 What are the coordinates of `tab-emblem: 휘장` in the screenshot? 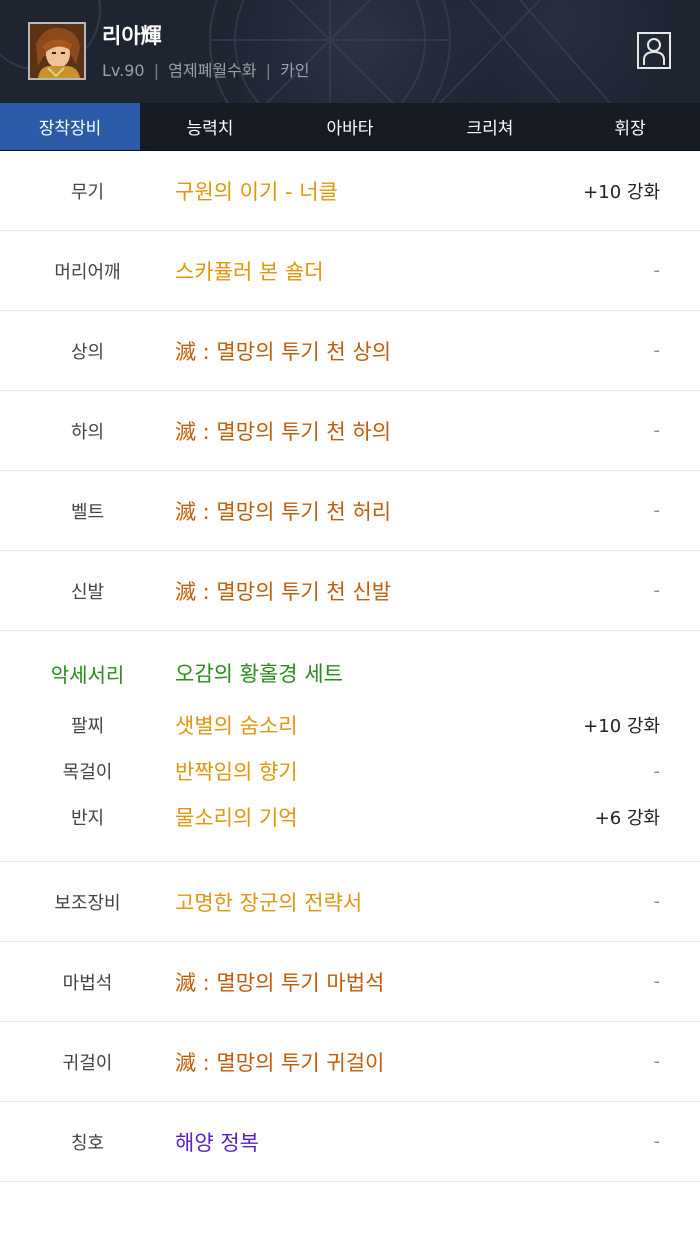 It's located at (630, 126).